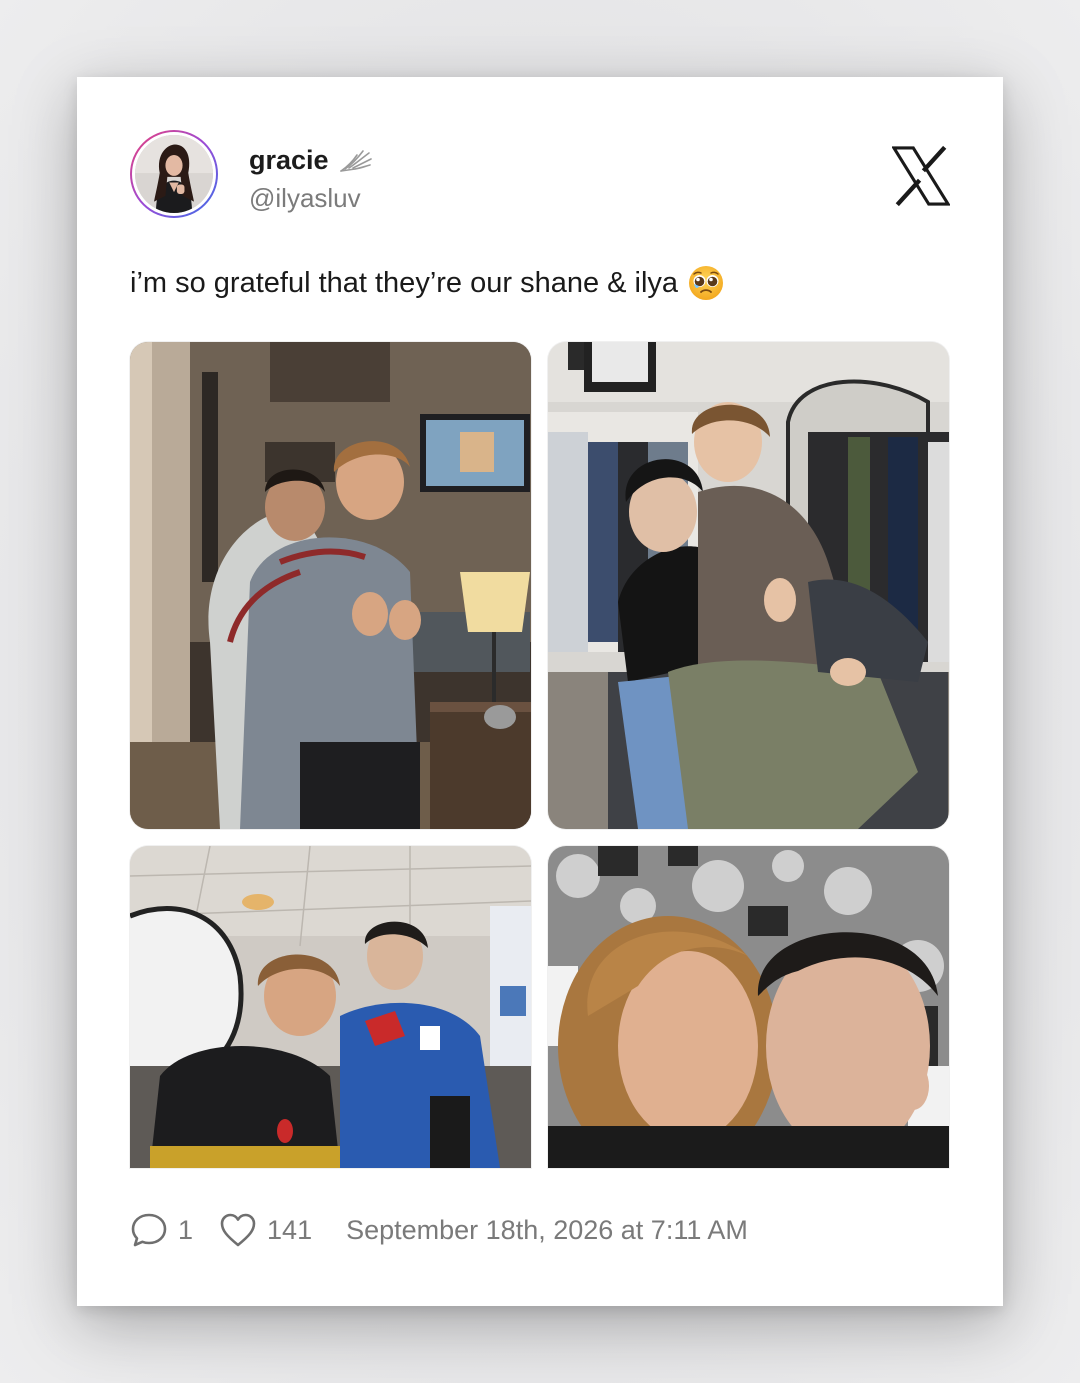  What do you see at coordinates (238, 1230) in the screenshot?
I see `heart-icon` at bounding box center [238, 1230].